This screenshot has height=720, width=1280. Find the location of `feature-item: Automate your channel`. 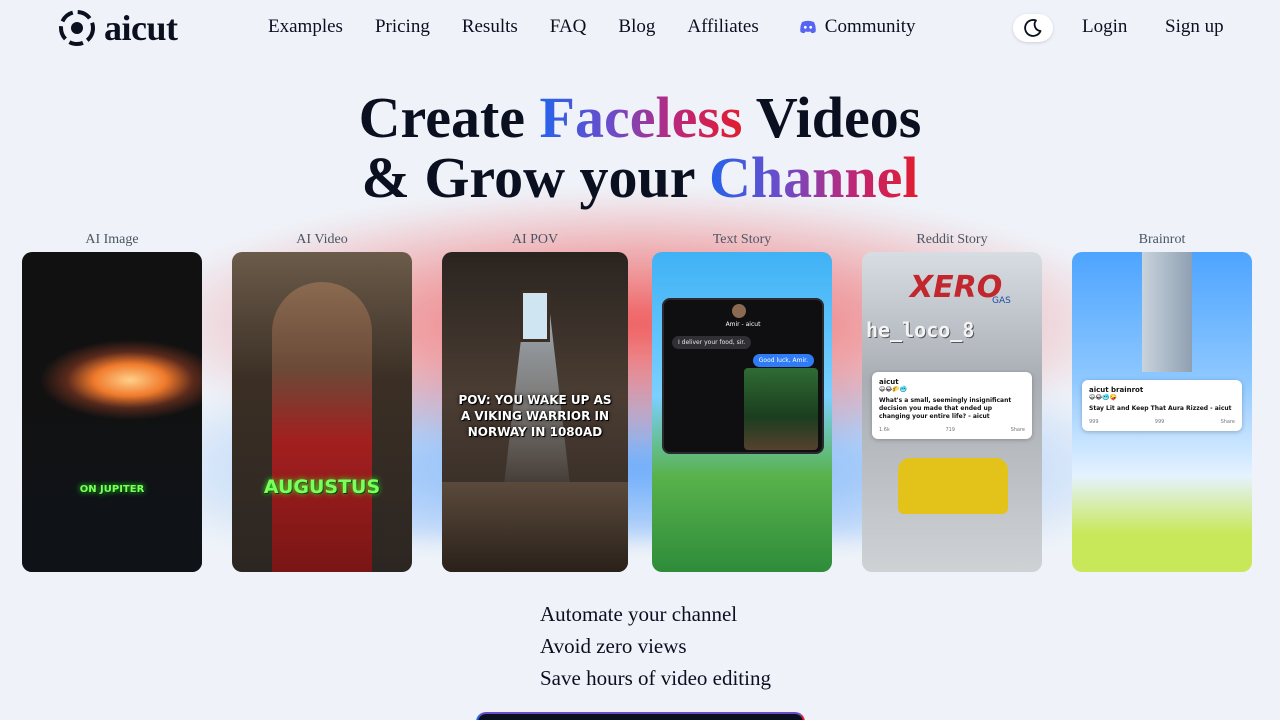

feature-item: Automate your channel is located at coordinates (639, 614).